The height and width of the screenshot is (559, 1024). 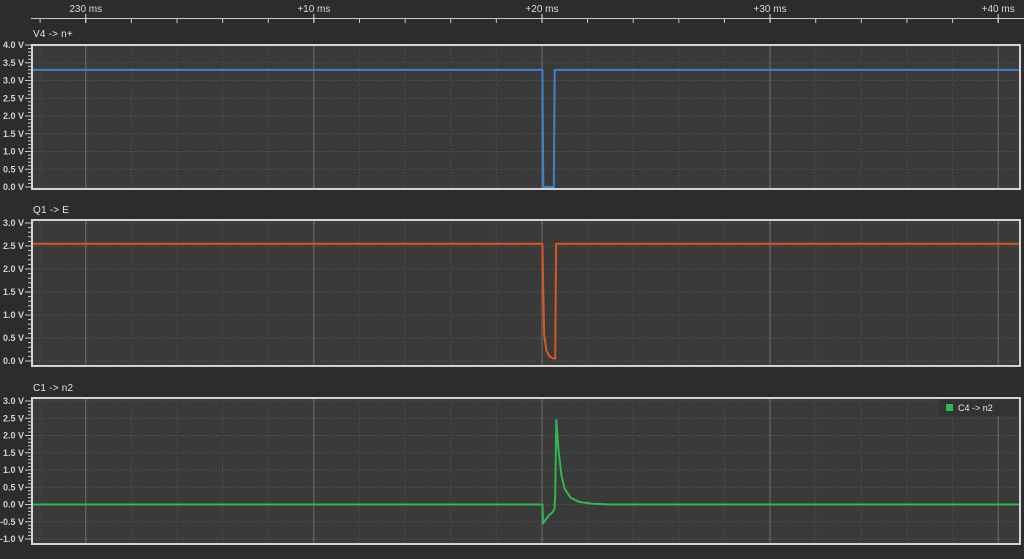 I want to click on legend-swatch-icon, so click(x=949, y=407).